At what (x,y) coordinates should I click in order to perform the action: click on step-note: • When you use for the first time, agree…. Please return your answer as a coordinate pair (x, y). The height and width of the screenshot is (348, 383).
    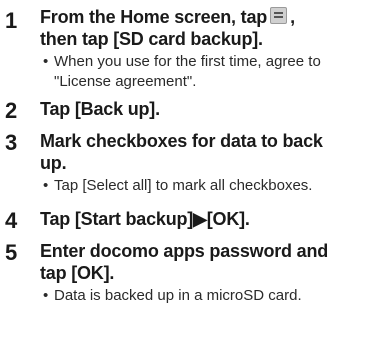
    Looking at the image, I should click on (211, 72).